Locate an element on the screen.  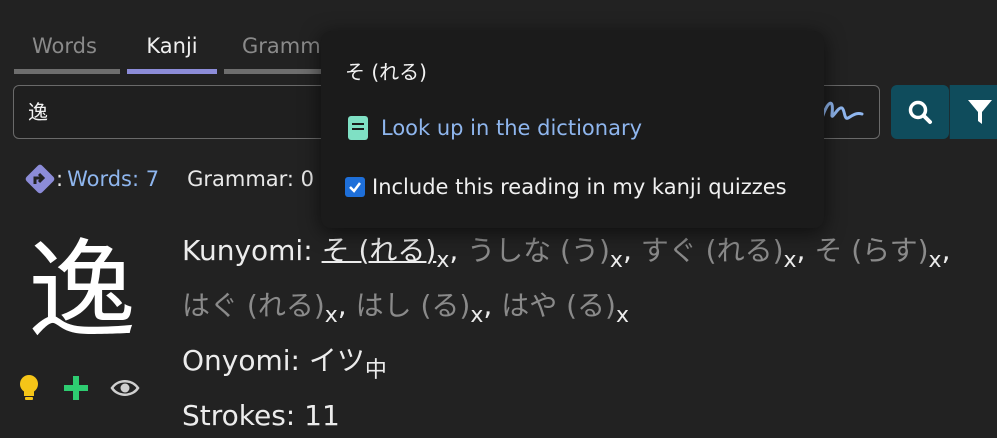
words-count-link: Words: 7 is located at coordinates (113, 179).